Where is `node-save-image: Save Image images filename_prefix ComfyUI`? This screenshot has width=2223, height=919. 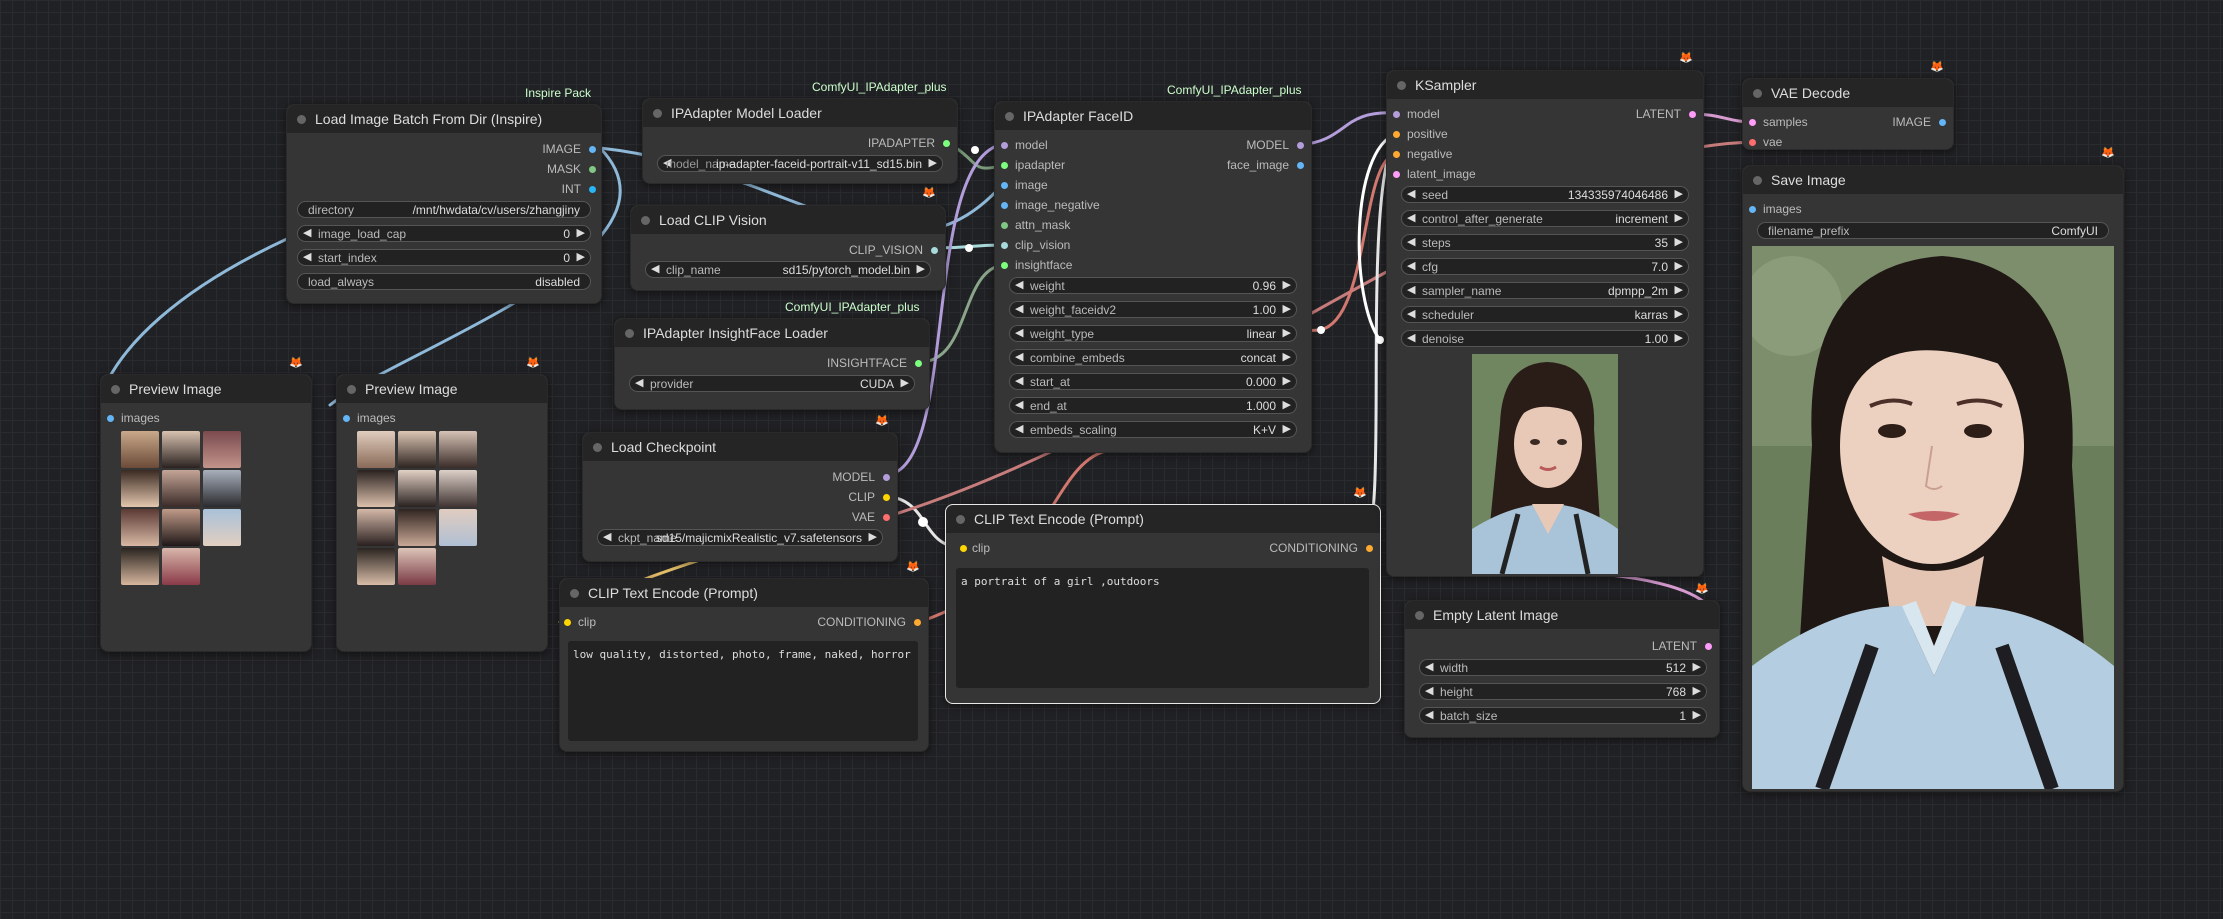
node-save-image: Save Image images filename_prefix ComfyUI is located at coordinates (1933, 478).